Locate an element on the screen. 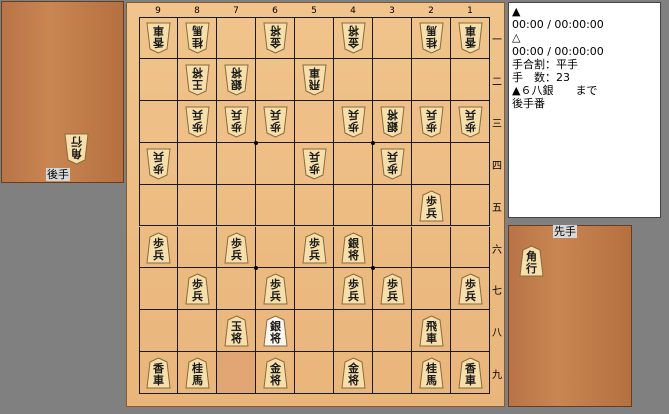 This screenshot has height=414, width=669. gote-king: 王将 is located at coordinates (197, 80).